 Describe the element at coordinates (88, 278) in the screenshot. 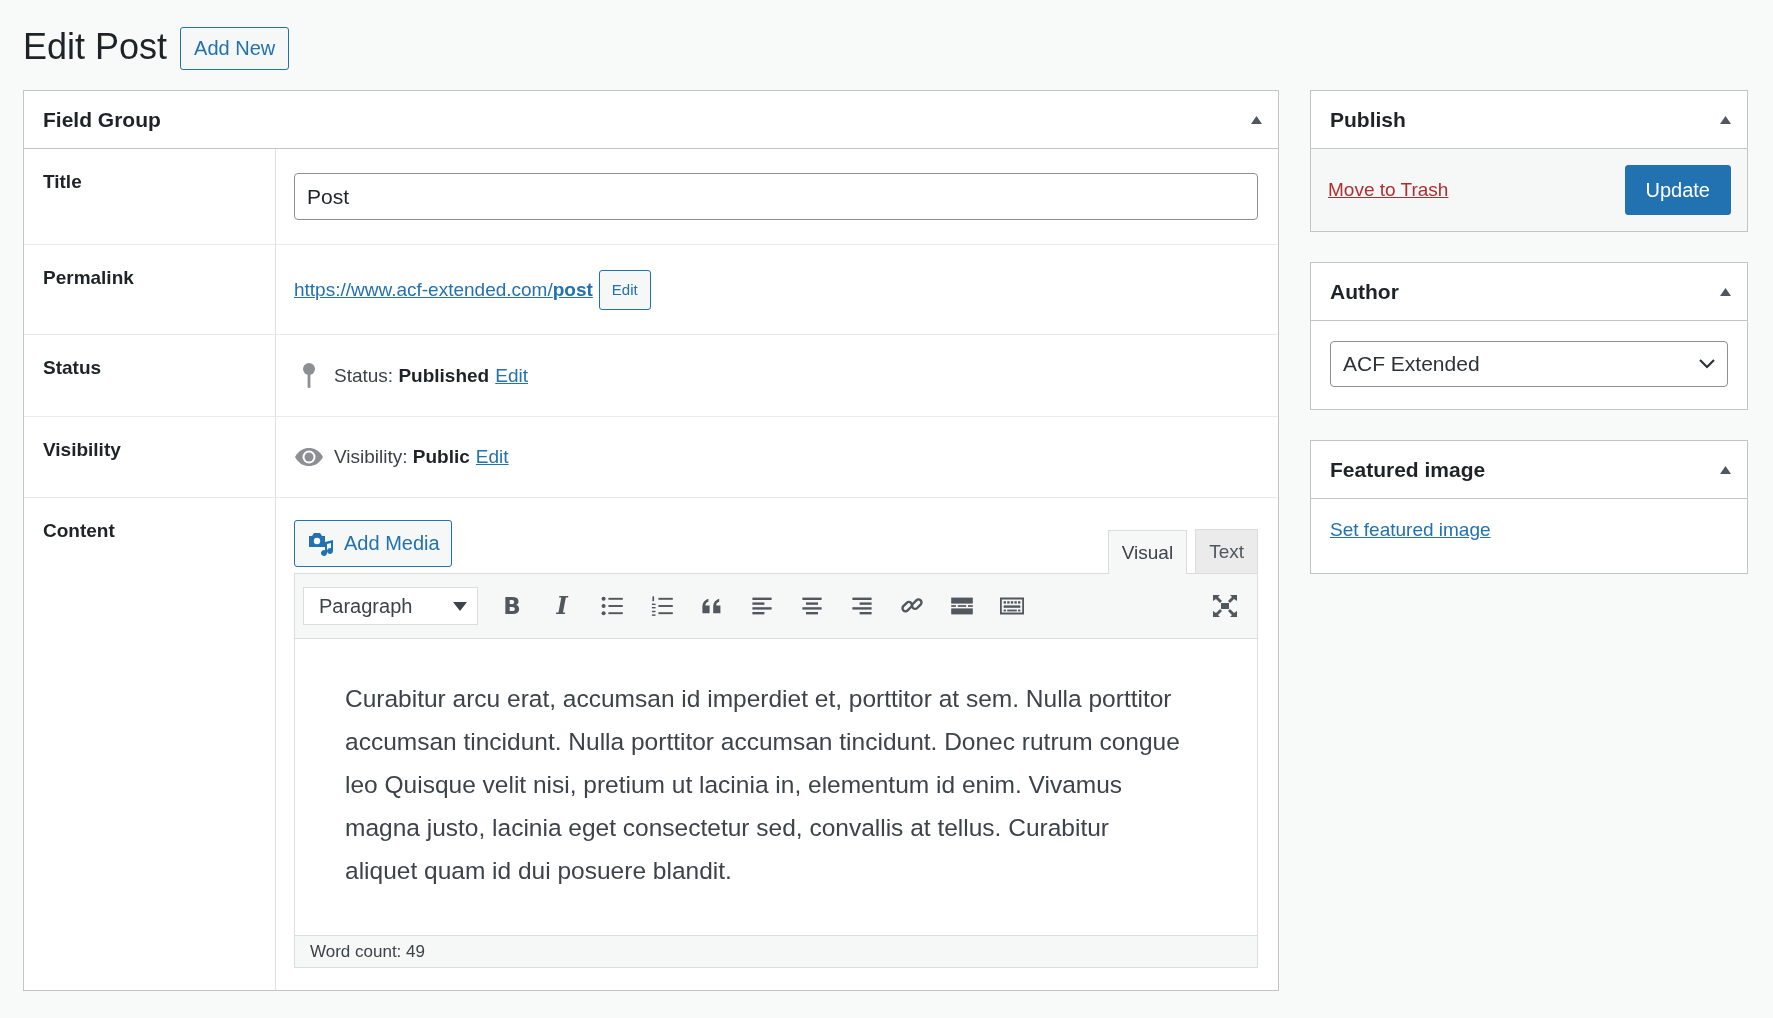

I see `field-label: Permalink` at that location.